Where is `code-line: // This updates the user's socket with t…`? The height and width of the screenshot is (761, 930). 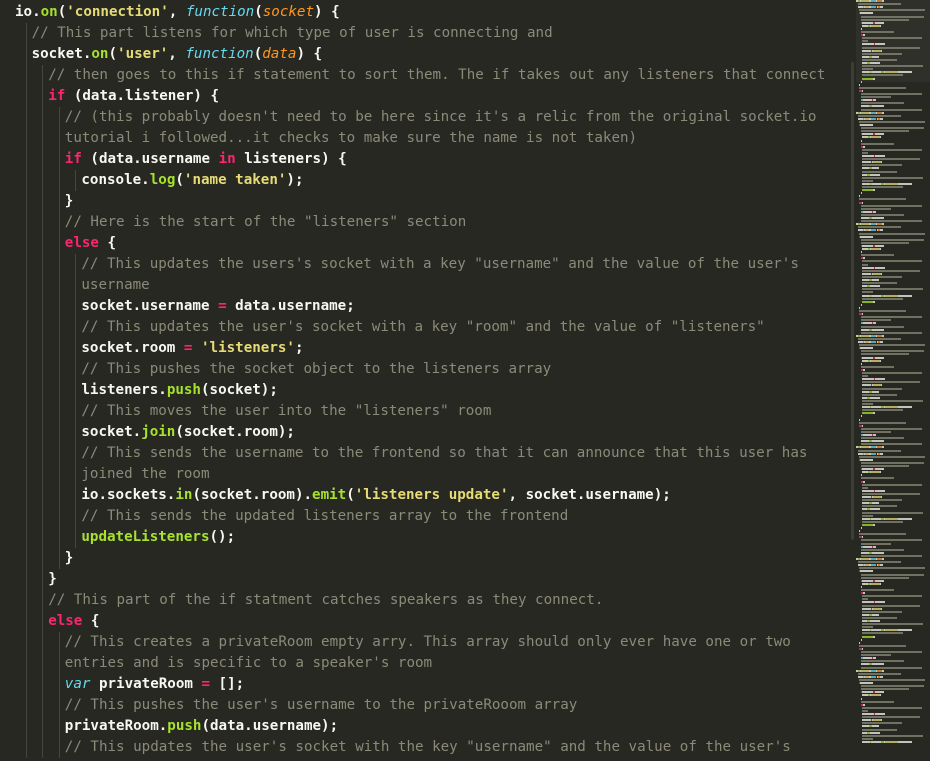 code-line: // This updates the user's socket with t… is located at coordinates (430, 747).